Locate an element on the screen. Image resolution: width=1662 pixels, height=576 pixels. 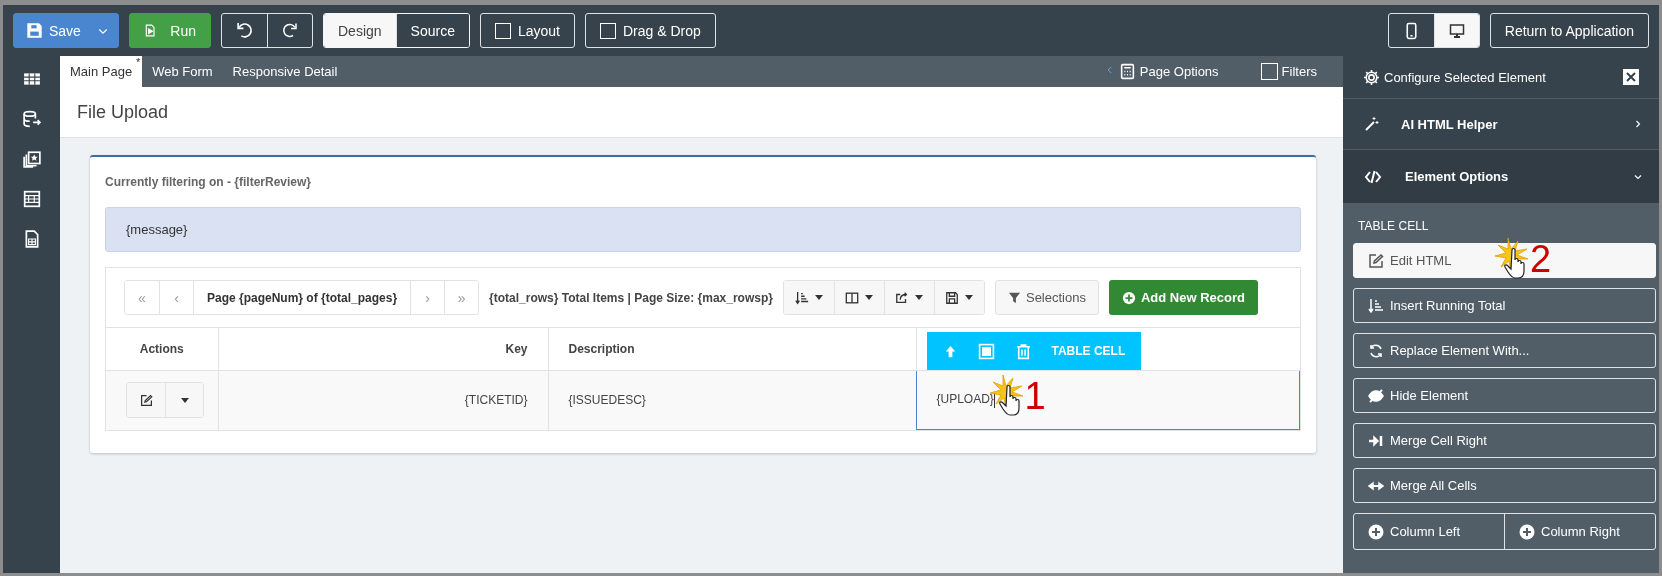
view-tab: Source is located at coordinates (432, 30).